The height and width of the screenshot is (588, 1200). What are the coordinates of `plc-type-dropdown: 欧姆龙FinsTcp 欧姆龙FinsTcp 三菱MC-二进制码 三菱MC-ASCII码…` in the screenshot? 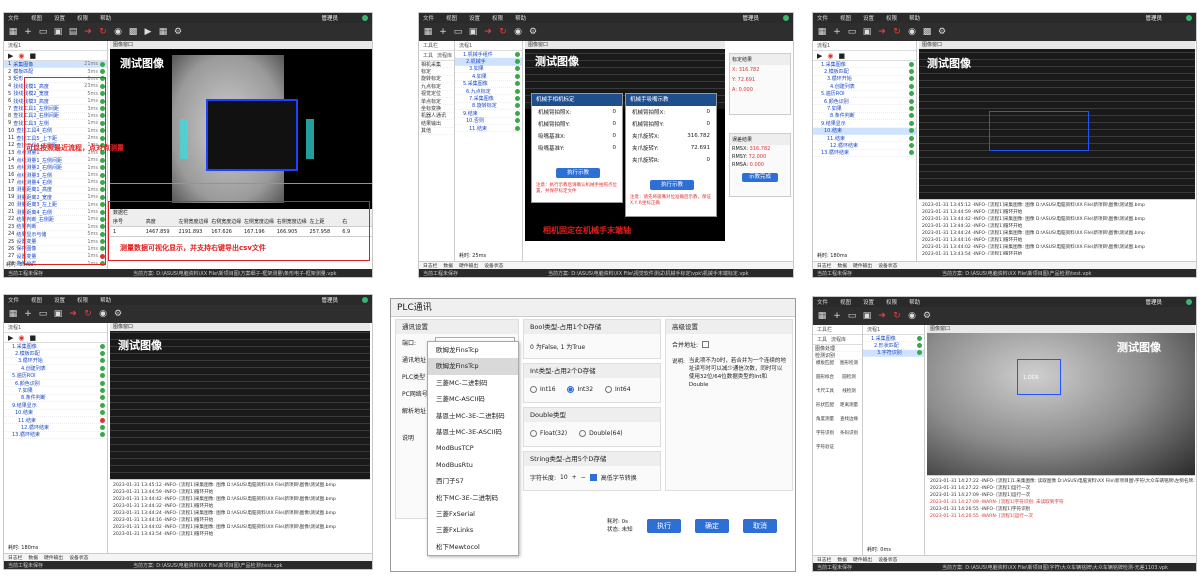 It's located at (473, 449).